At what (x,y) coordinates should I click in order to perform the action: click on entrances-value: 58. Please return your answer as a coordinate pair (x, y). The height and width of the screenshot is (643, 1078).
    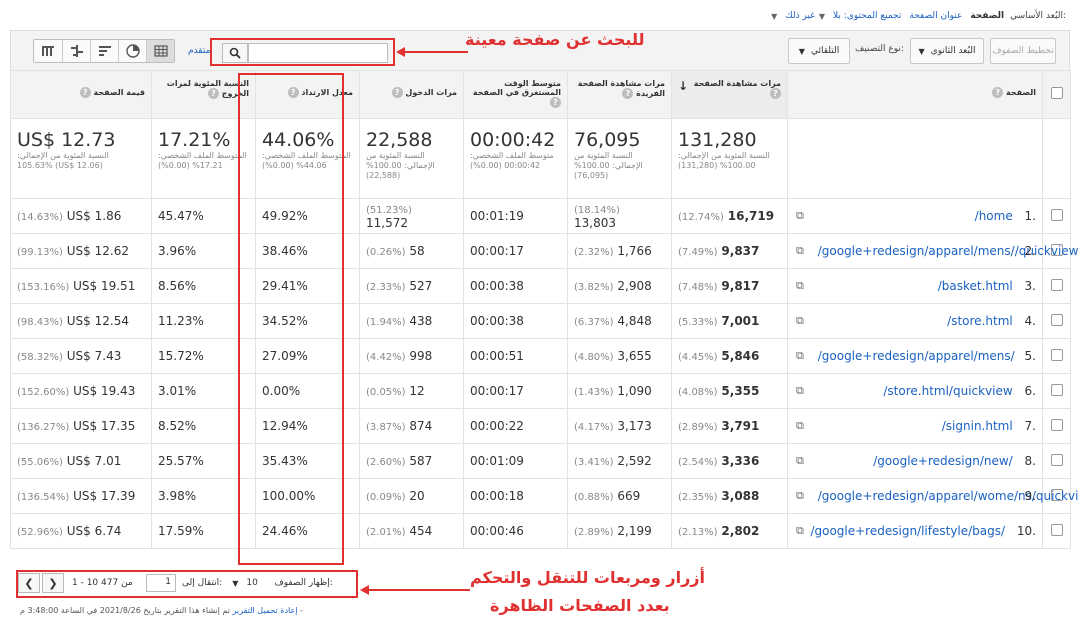
    Looking at the image, I should click on (417, 251).